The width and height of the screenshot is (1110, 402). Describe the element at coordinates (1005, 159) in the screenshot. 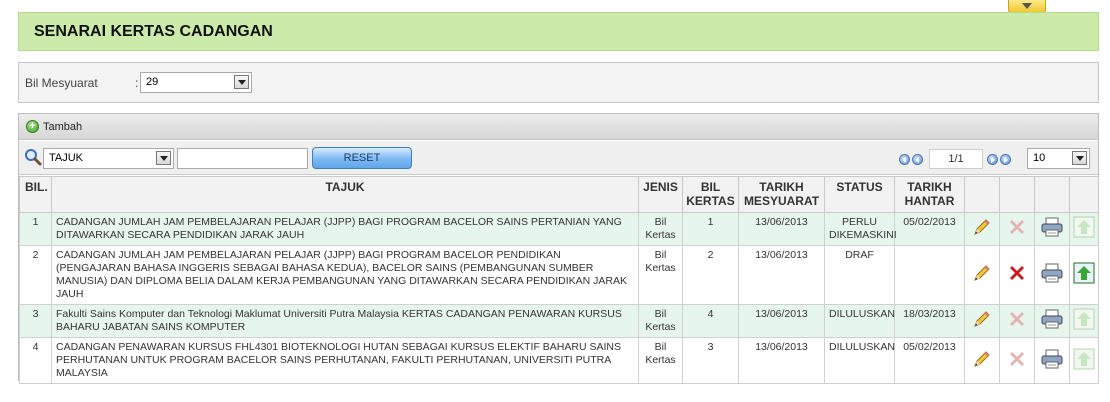

I see `last-page-icon` at that location.